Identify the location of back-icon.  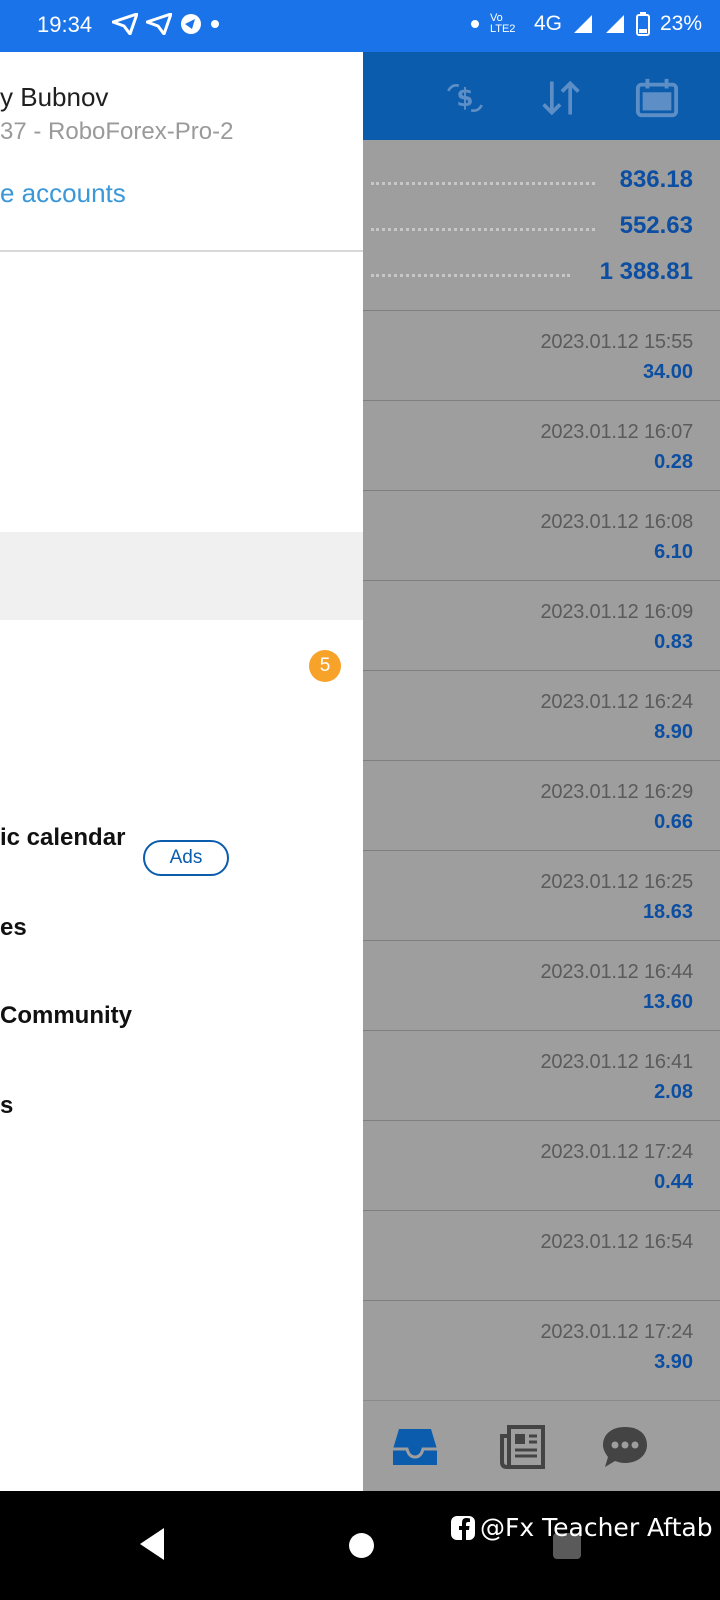
(151, 1544).